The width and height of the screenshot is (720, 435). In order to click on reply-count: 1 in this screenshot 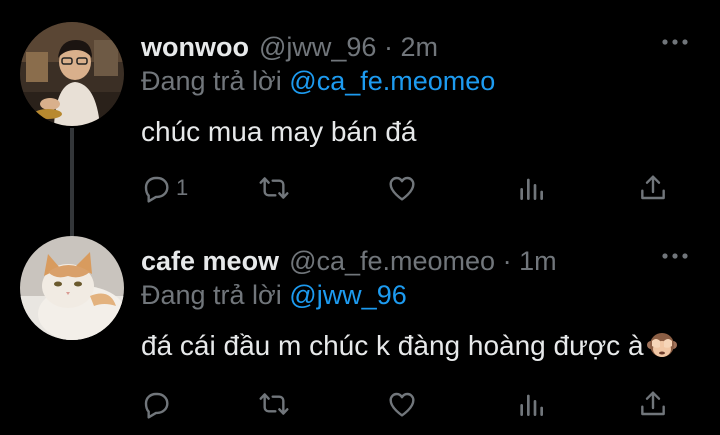, I will do `click(182, 187)`.